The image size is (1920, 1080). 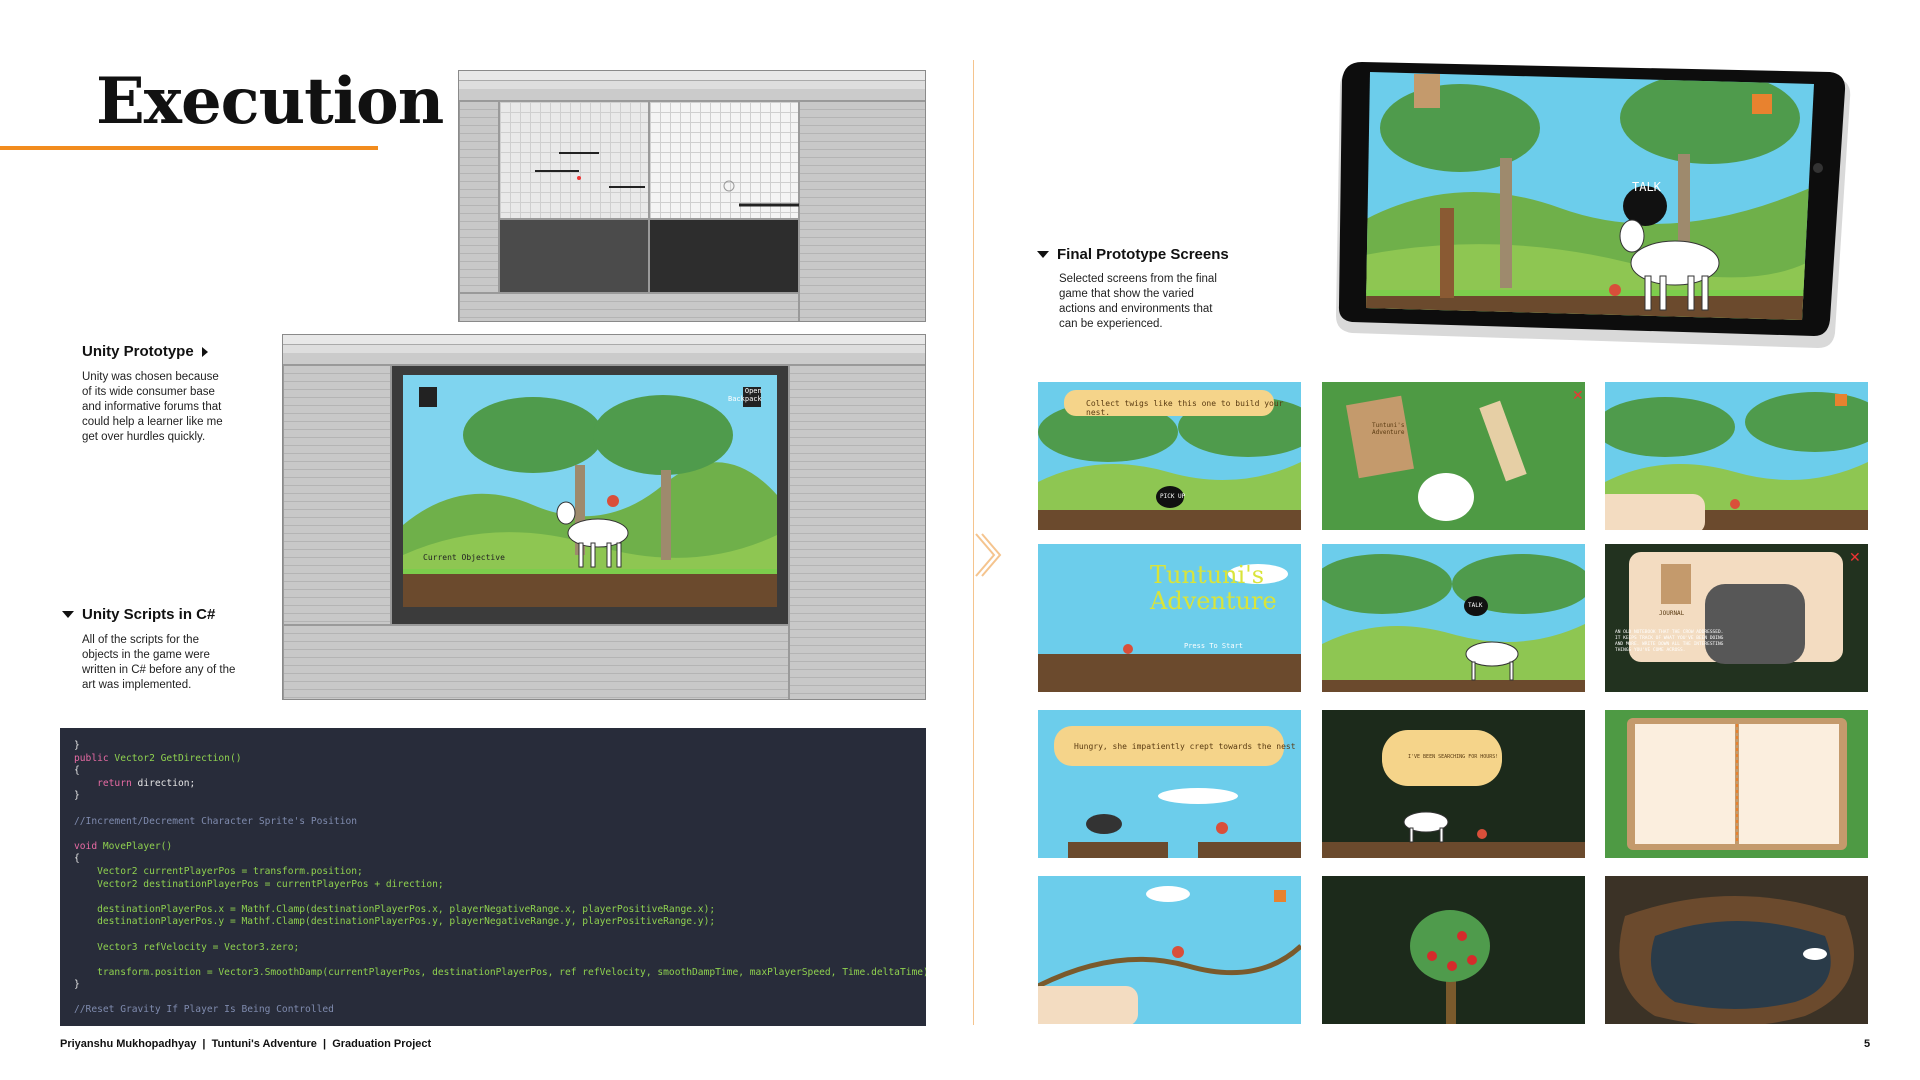 What do you see at coordinates (1207, 575) in the screenshot?
I see `screen-4-title-line1: Tuntuni's` at bounding box center [1207, 575].